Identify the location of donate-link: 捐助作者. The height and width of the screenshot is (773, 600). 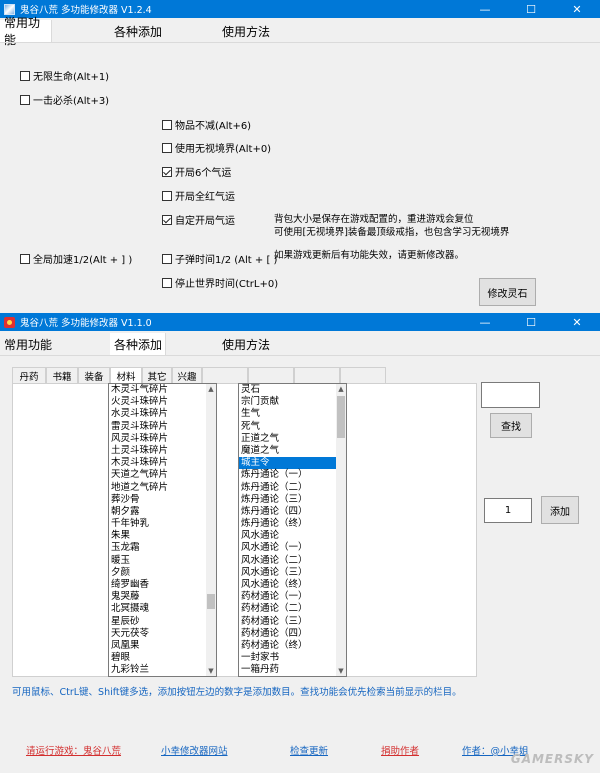
(400, 750).